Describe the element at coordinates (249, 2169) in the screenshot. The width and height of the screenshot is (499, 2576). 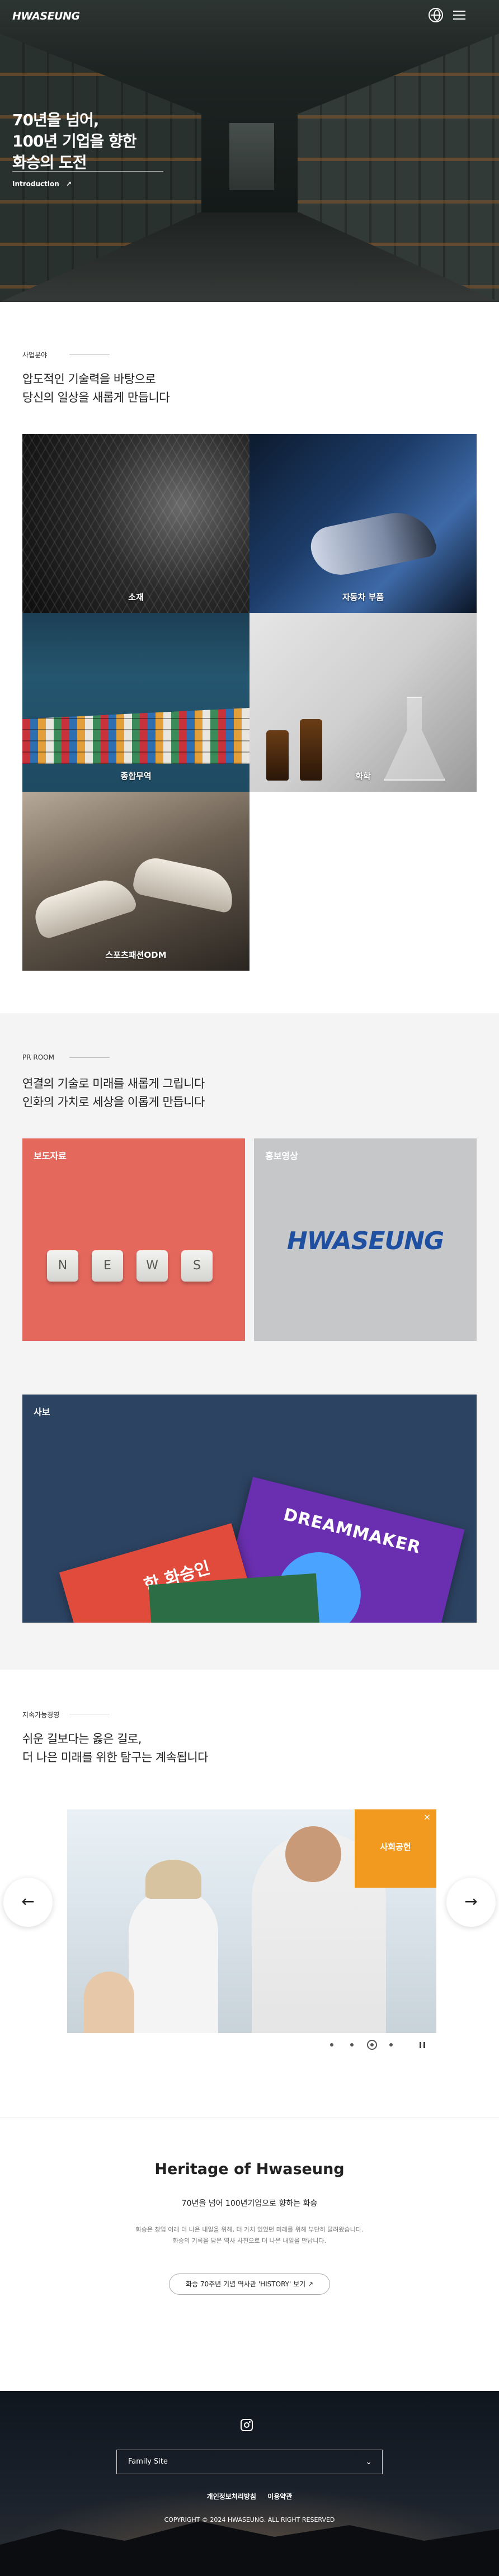
I see `heritage-title: Heritage of Hwaseung` at that location.